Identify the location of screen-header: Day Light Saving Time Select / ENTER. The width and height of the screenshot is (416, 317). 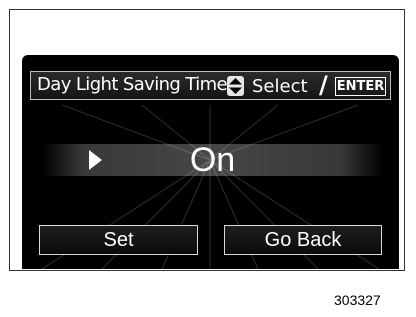
(210, 85).